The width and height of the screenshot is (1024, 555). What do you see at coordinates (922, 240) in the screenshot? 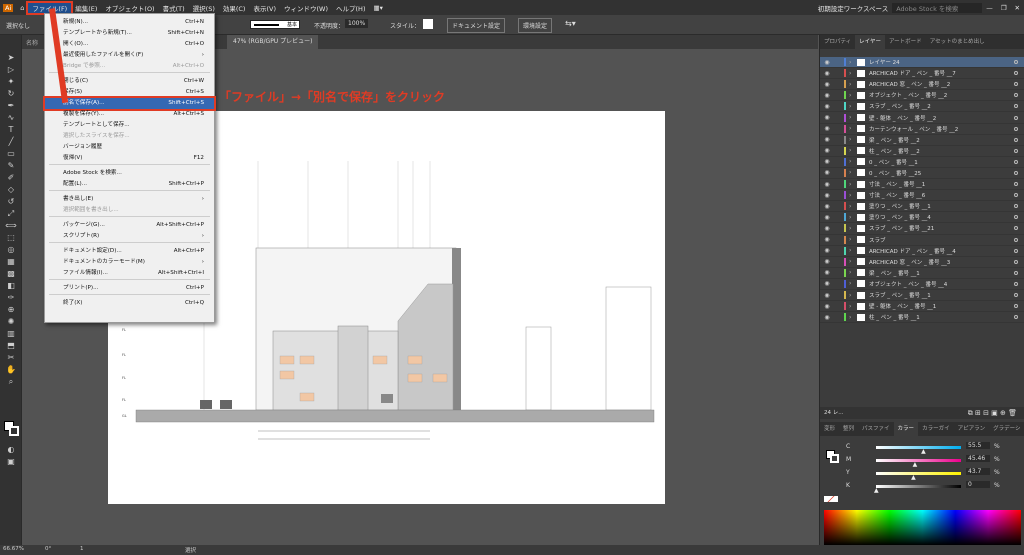
I see `layer-row: ◉ › スラブ` at bounding box center [922, 240].